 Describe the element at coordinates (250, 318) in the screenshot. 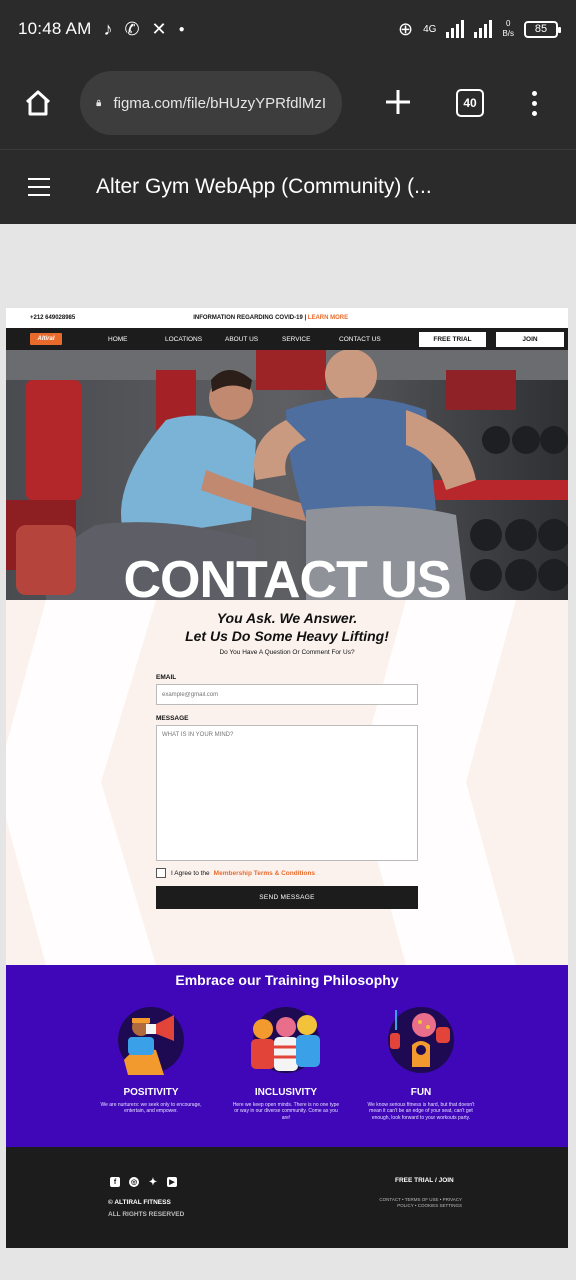

I see `covid-text: INFORMATION REGARDING COVID-19 |` at that location.